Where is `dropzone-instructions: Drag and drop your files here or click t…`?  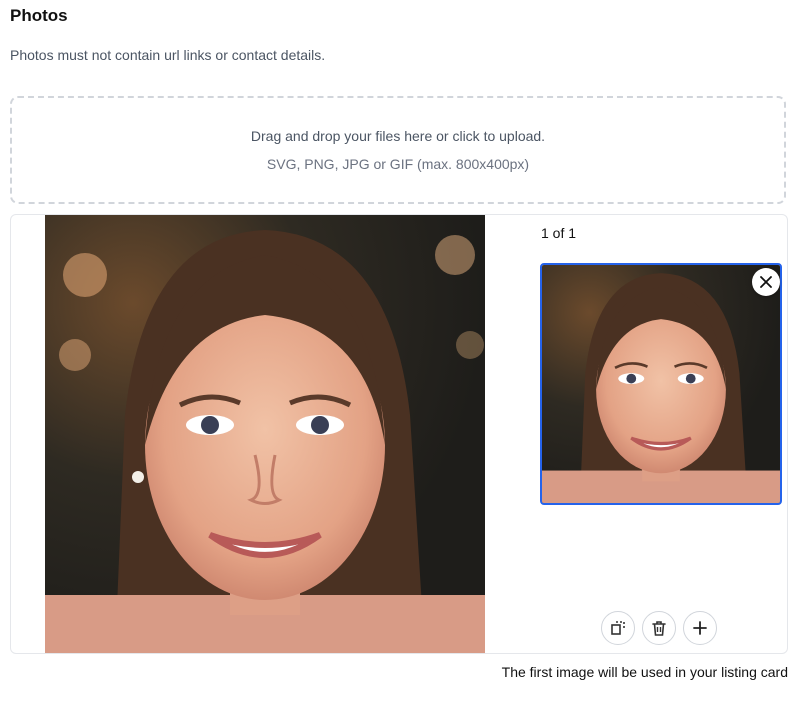
dropzone-instructions: Drag and drop your files here or click t… is located at coordinates (398, 136).